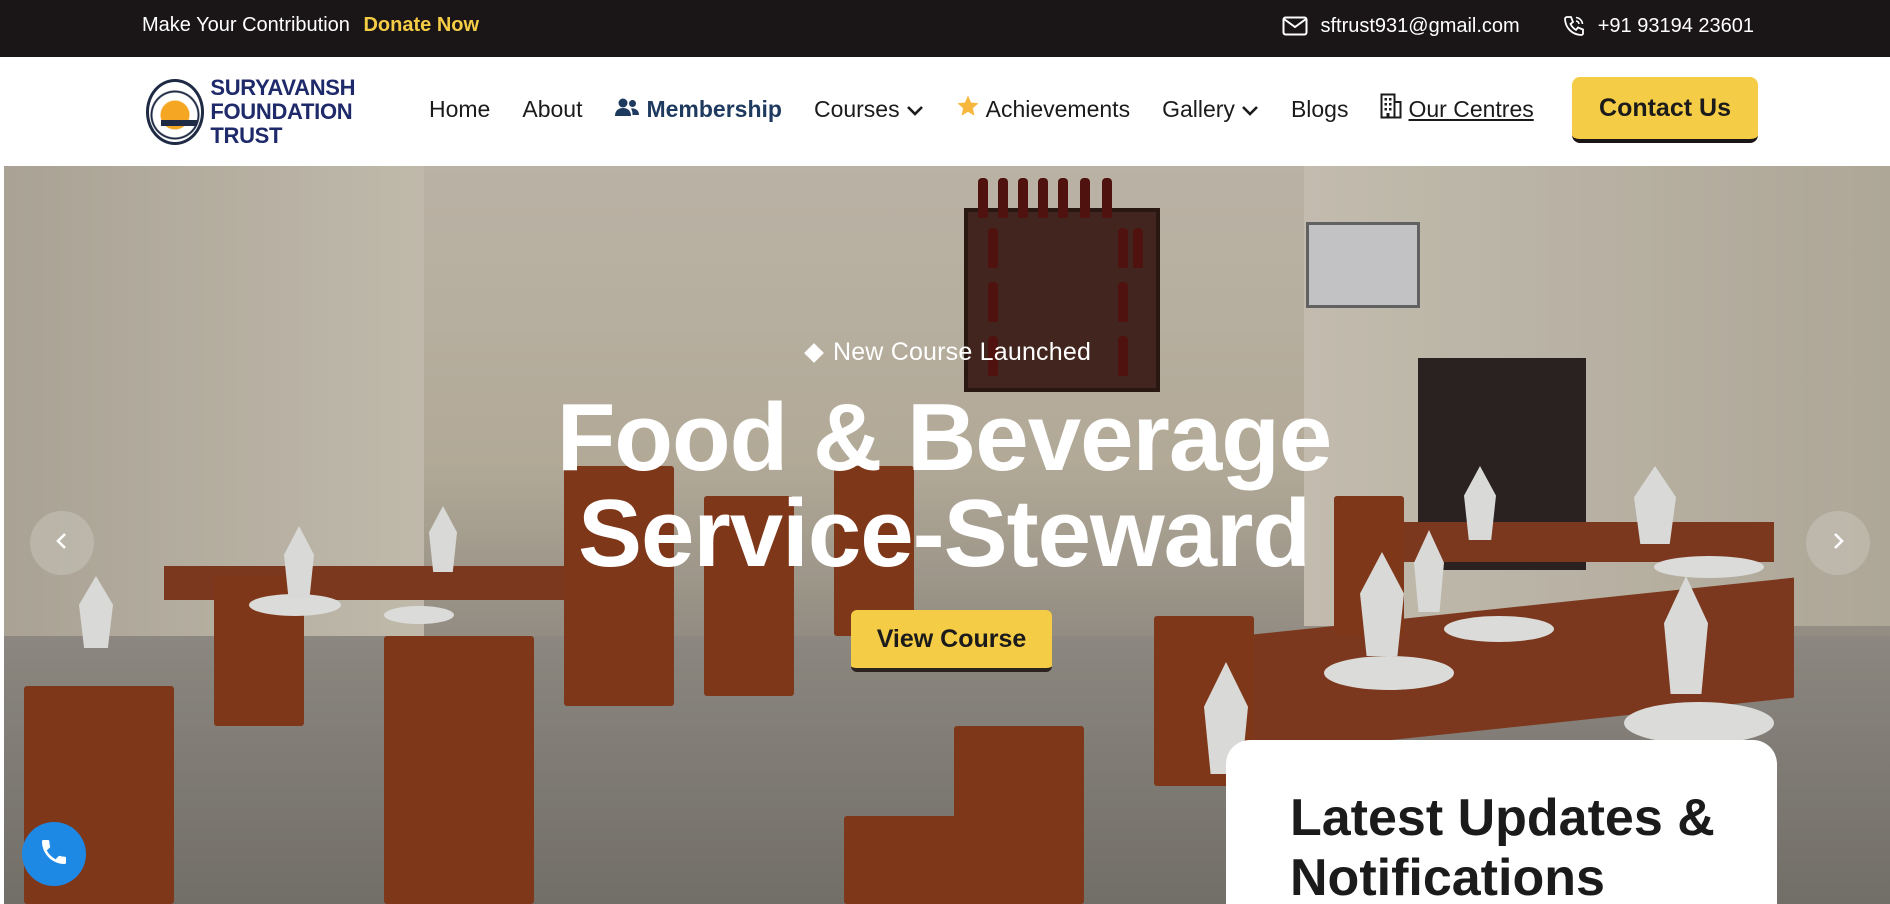 This screenshot has height=904, width=1890. I want to click on diamond-icon, so click(814, 353).